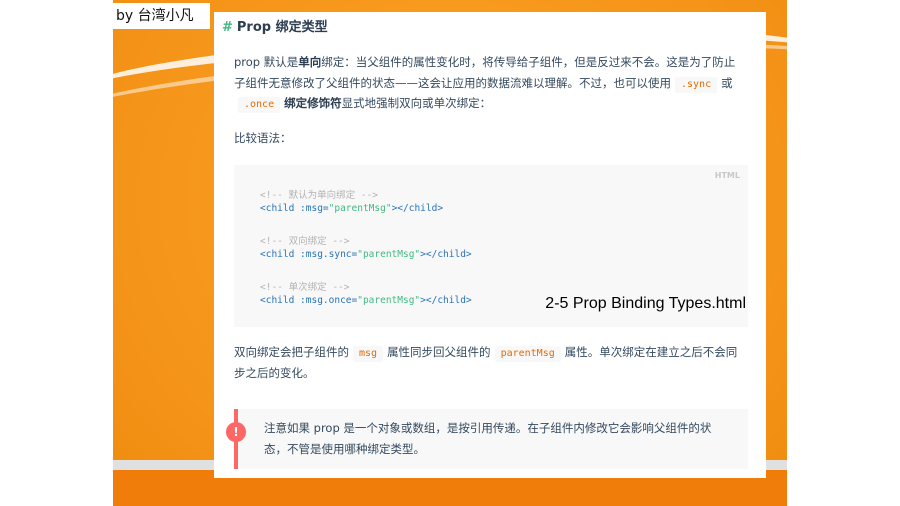 This screenshot has height=506, width=900. What do you see at coordinates (227, 27) in the screenshot?
I see `heading-anchor-link: #` at bounding box center [227, 27].